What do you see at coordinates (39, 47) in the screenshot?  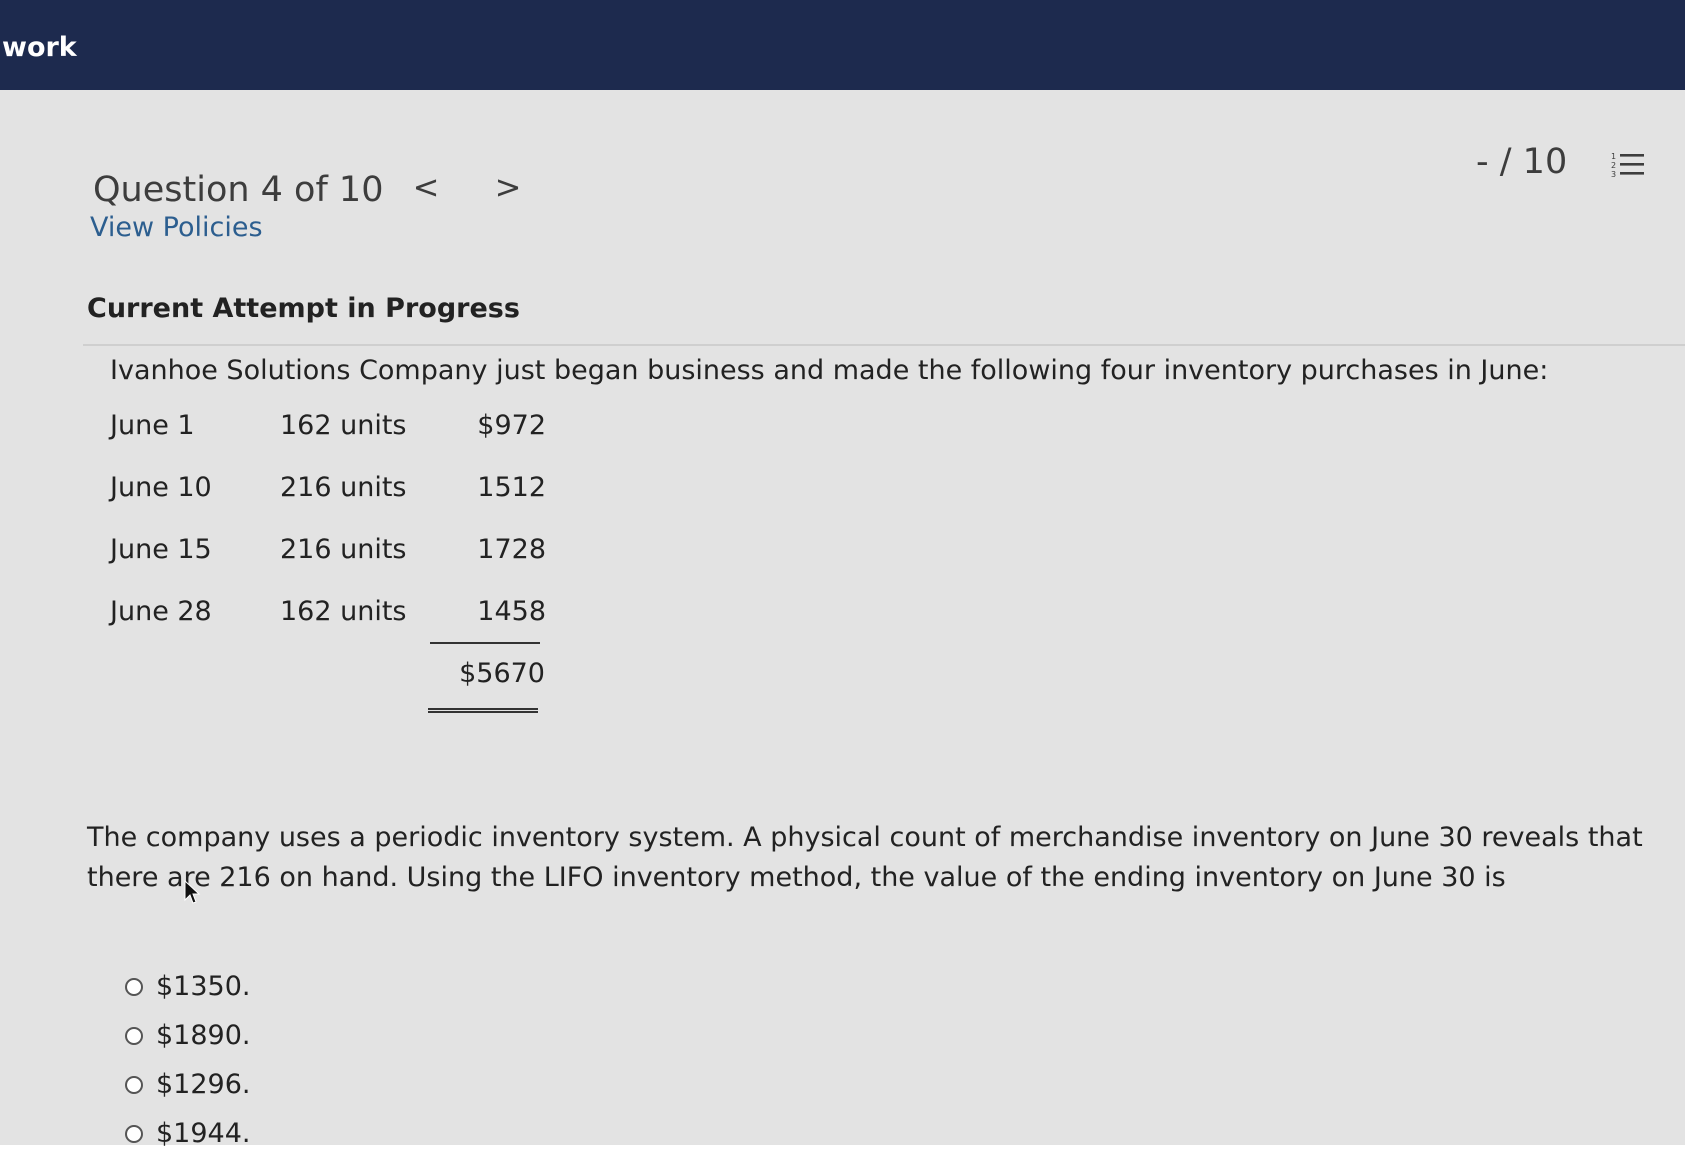 I see `app-title: work` at bounding box center [39, 47].